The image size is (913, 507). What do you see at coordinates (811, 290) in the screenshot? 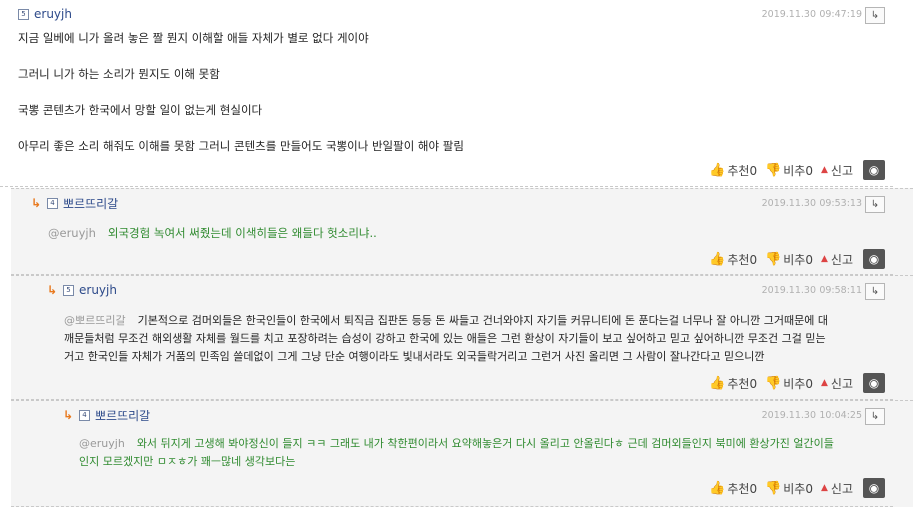
I see `comment-date: 2019.11.30 09:58:11` at bounding box center [811, 290].